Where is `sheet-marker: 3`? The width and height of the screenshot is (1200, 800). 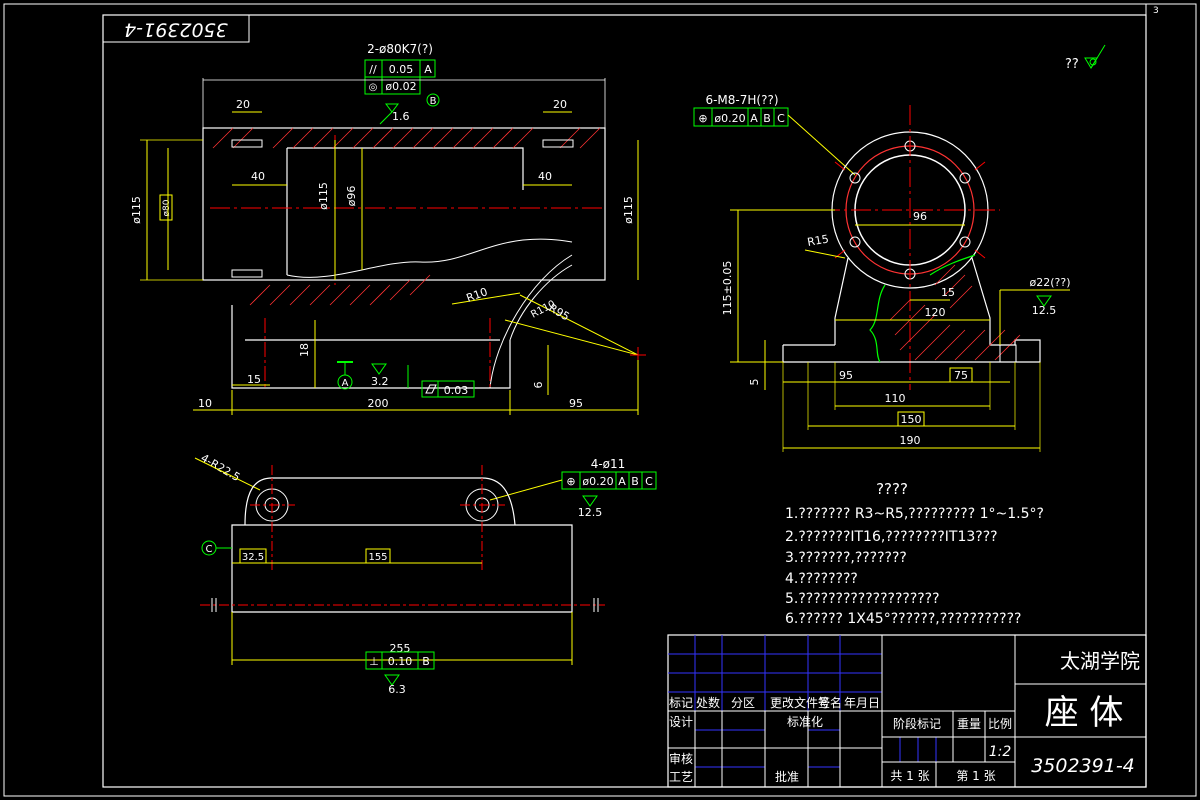 sheet-marker: 3 is located at coordinates (1156, 11).